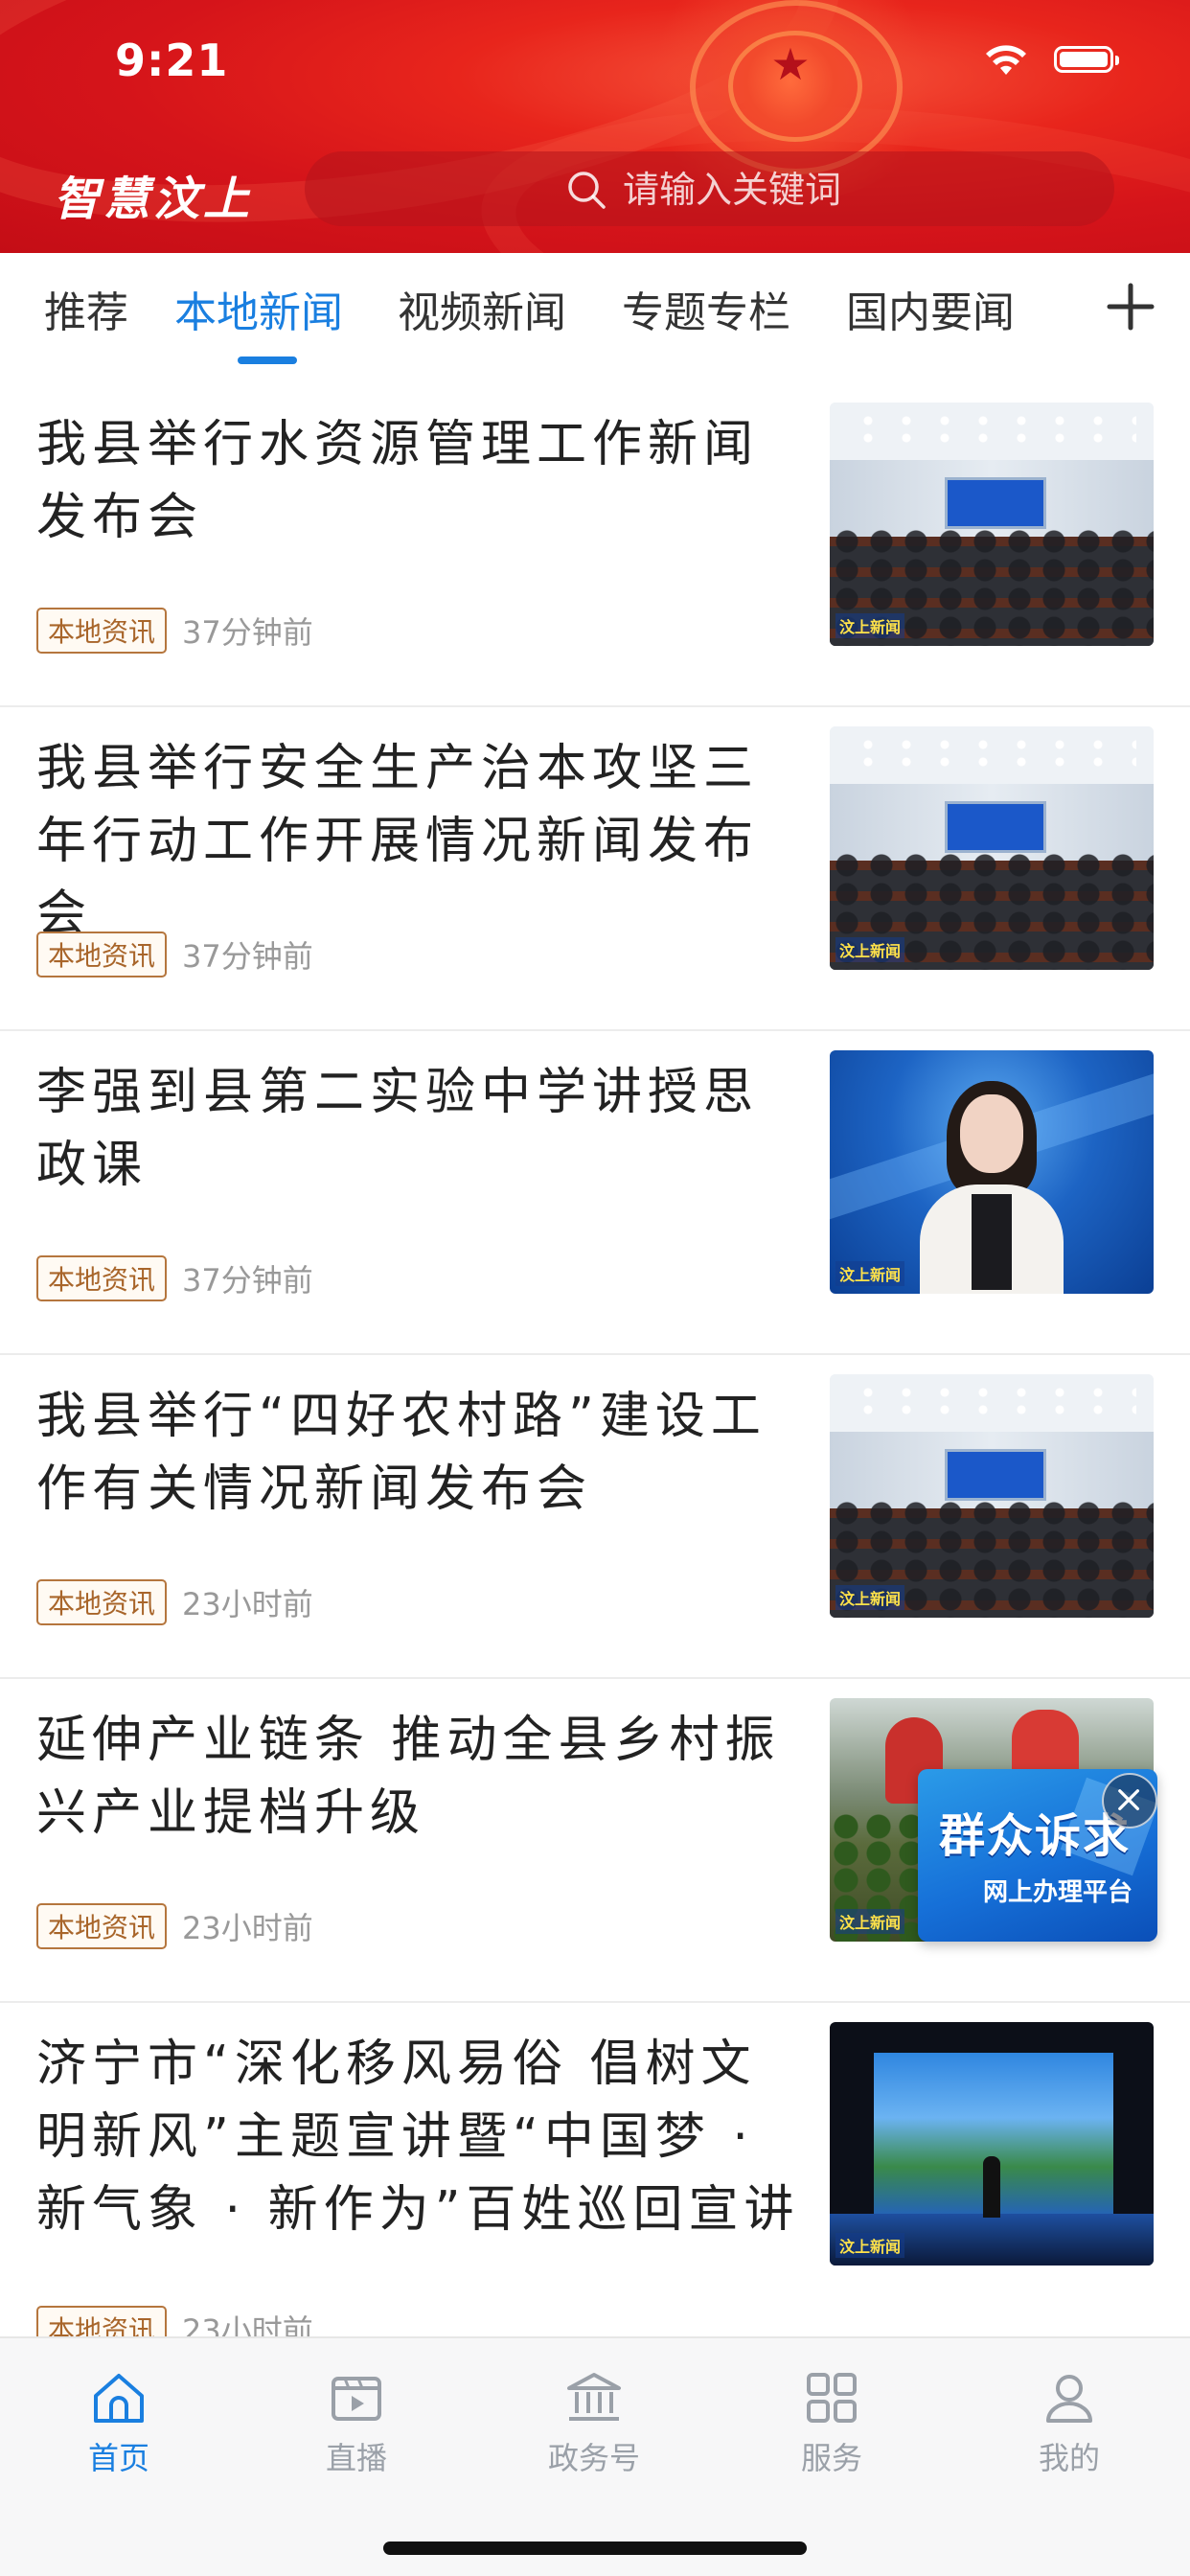 Image resolution: width=1190 pixels, height=2576 pixels. I want to click on government-building-icon, so click(594, 2397).